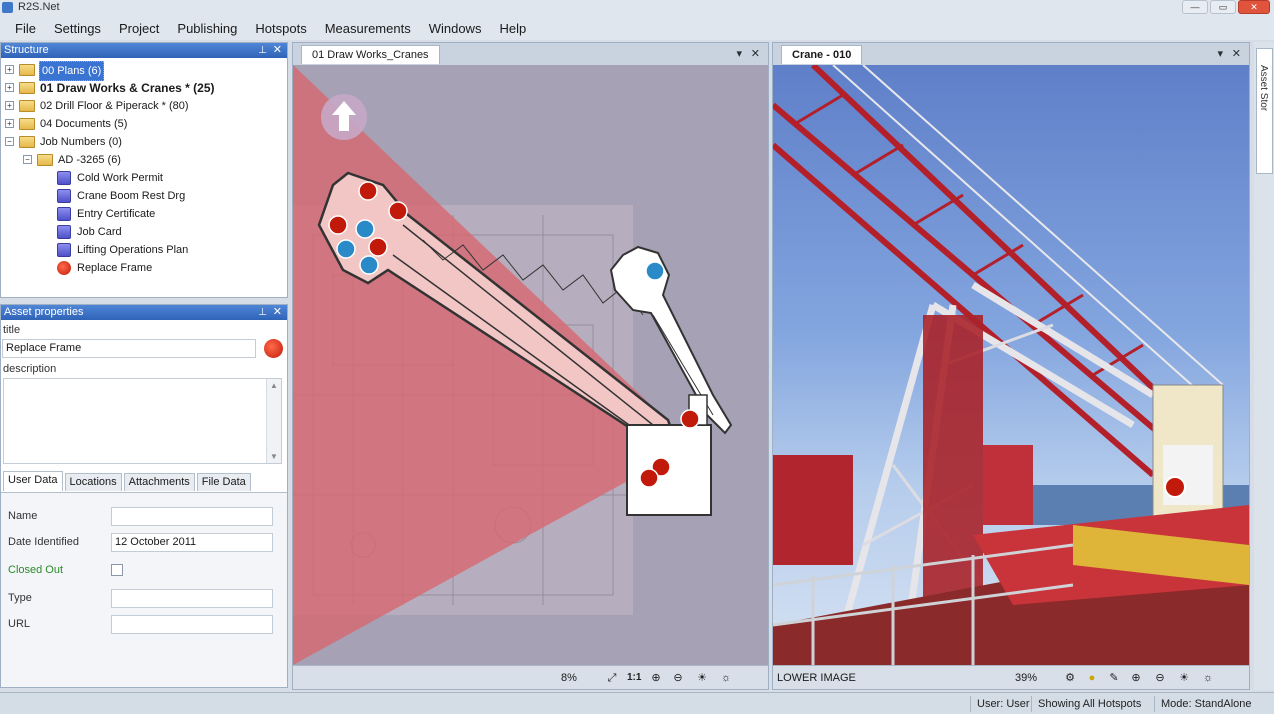 This screenshot has width=1274, height=714. What do you see at coordinates (144, 124) in the screenshot?
I see `tree-item: + 04 Documents (5)` at bounding box center [144, 124].